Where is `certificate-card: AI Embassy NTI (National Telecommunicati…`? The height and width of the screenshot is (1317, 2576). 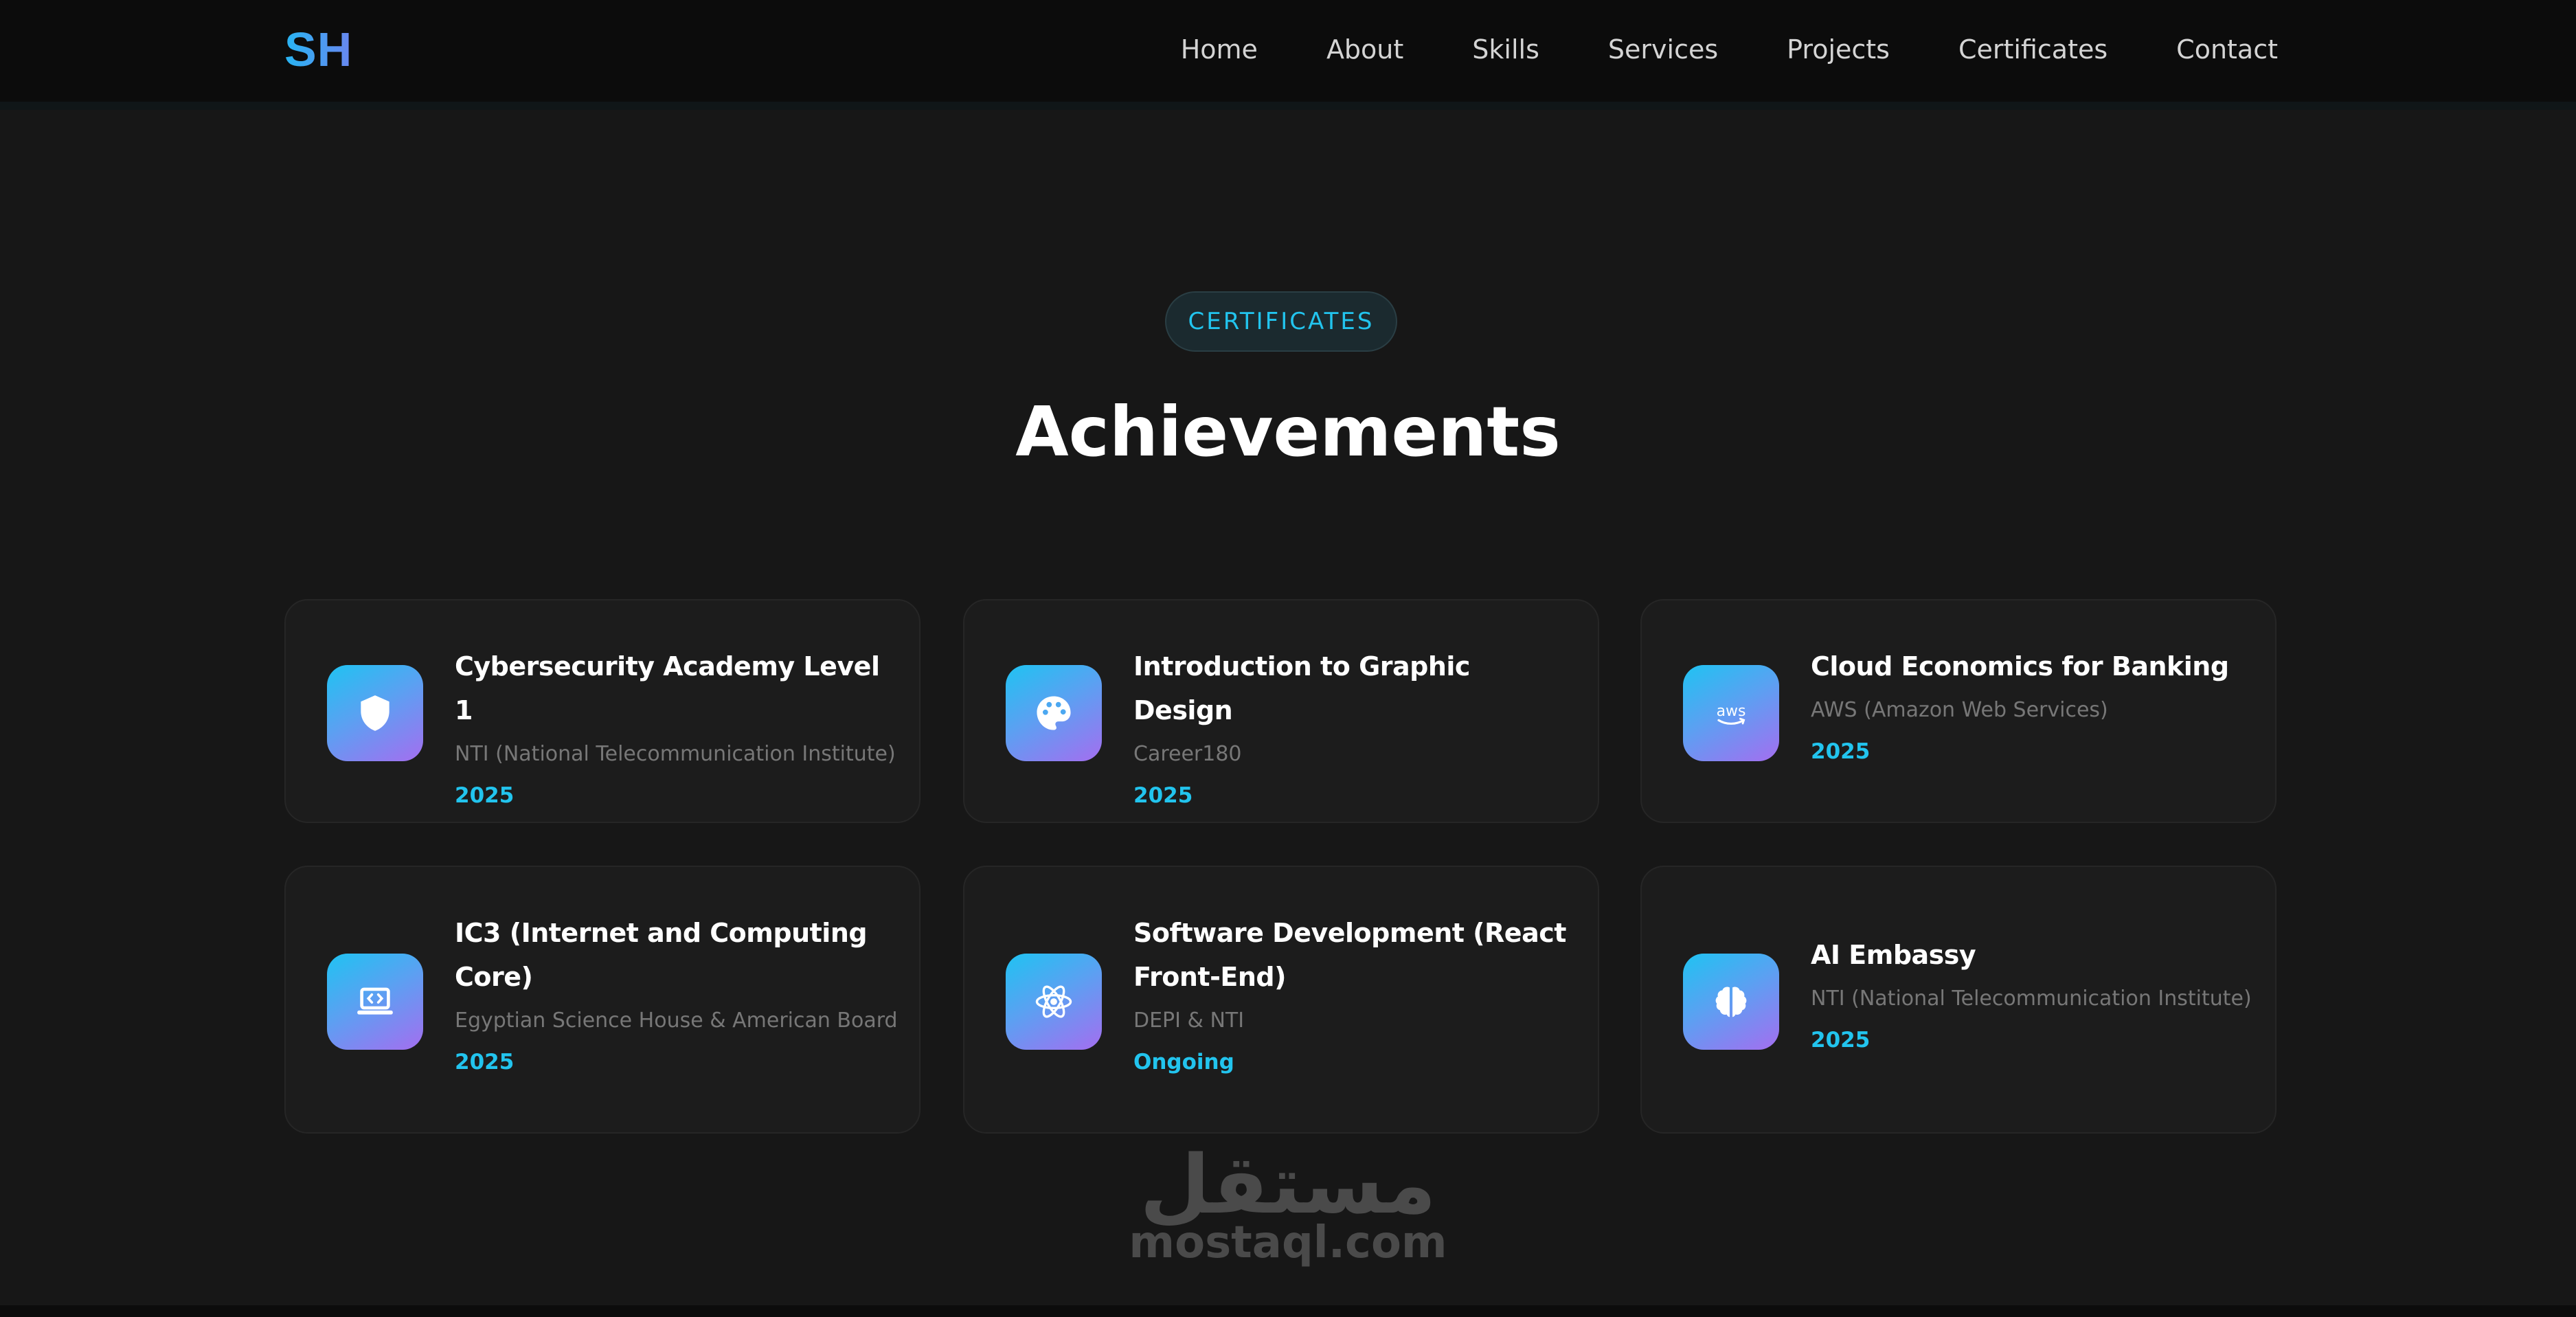
certificate-card: AI Embassy NTI (National Telecommunicati… is located at coordinates (1958, 1000).